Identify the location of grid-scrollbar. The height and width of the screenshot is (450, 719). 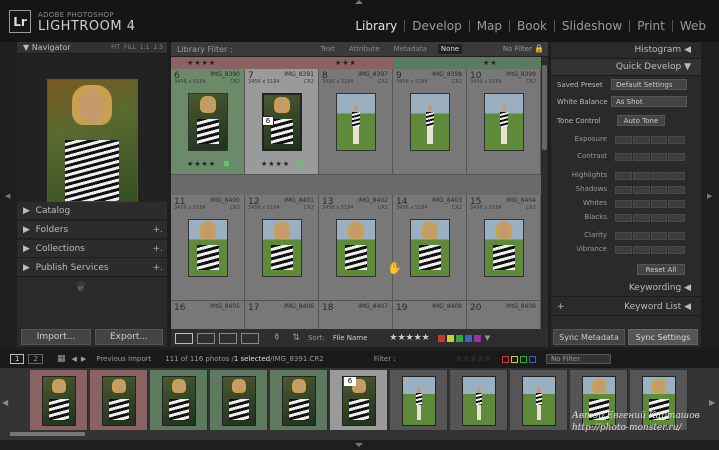
(544, 193).